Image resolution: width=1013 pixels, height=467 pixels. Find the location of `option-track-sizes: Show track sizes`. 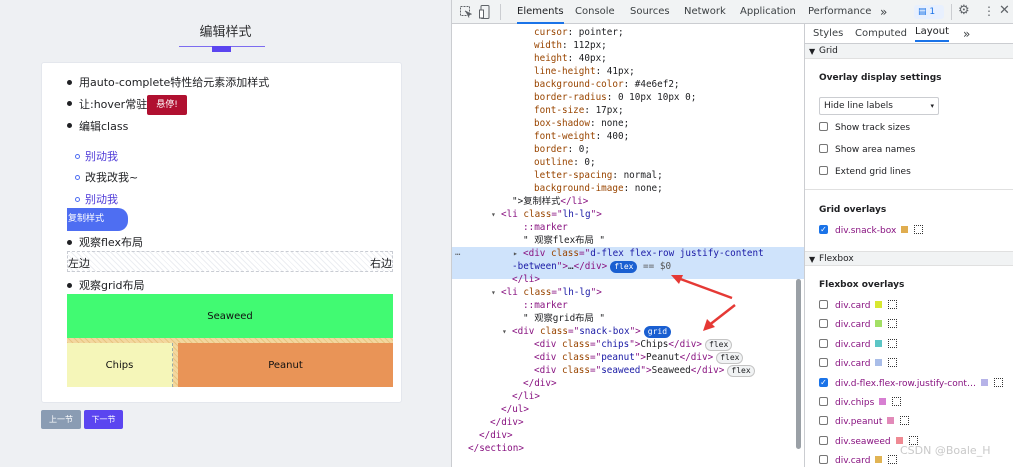

option-track-sizes: Show track sizes is located at coordinates (864, 128).